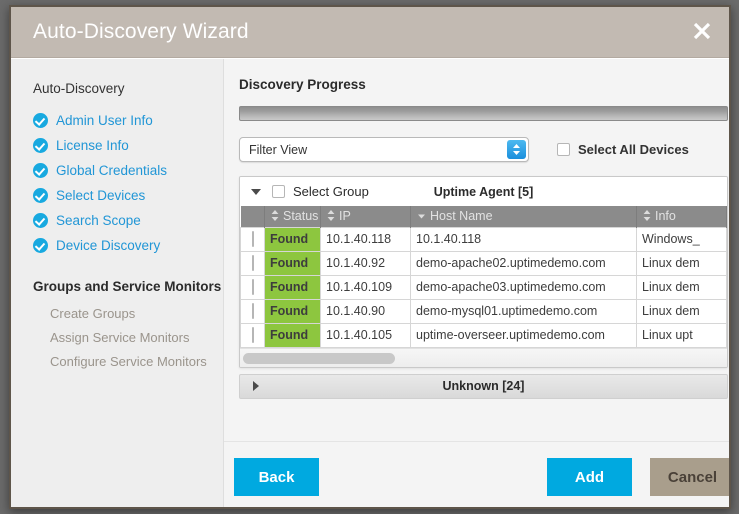  Describe the element at coordinates (702, 31) in the screenshot. I see `close-icon` at that location.